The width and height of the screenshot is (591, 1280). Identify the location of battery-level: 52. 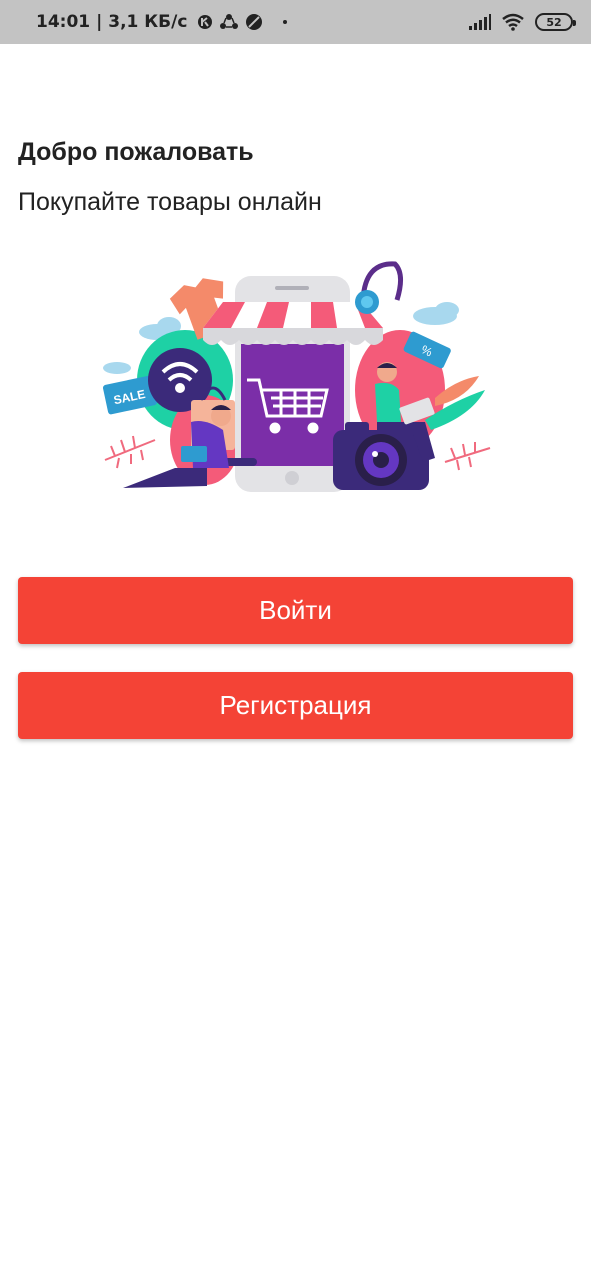
(554, 22).